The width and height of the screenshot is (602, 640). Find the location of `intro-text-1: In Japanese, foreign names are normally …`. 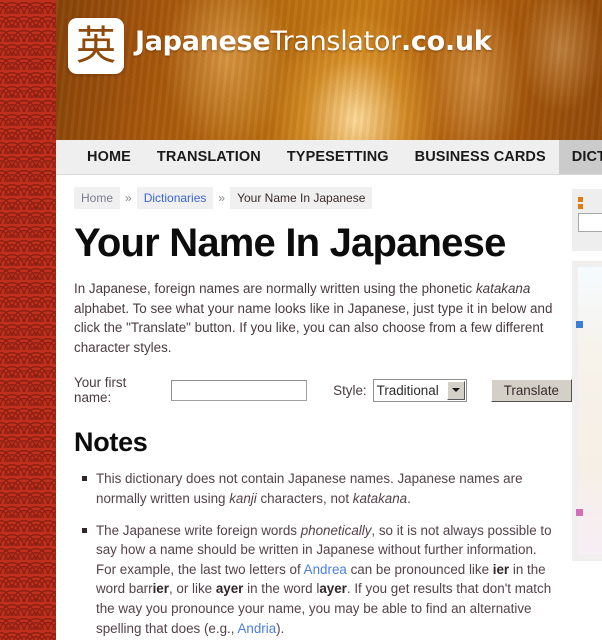

intro-text-1: In Japanese, foreign names are normally … is located at coordinates (275, 288).